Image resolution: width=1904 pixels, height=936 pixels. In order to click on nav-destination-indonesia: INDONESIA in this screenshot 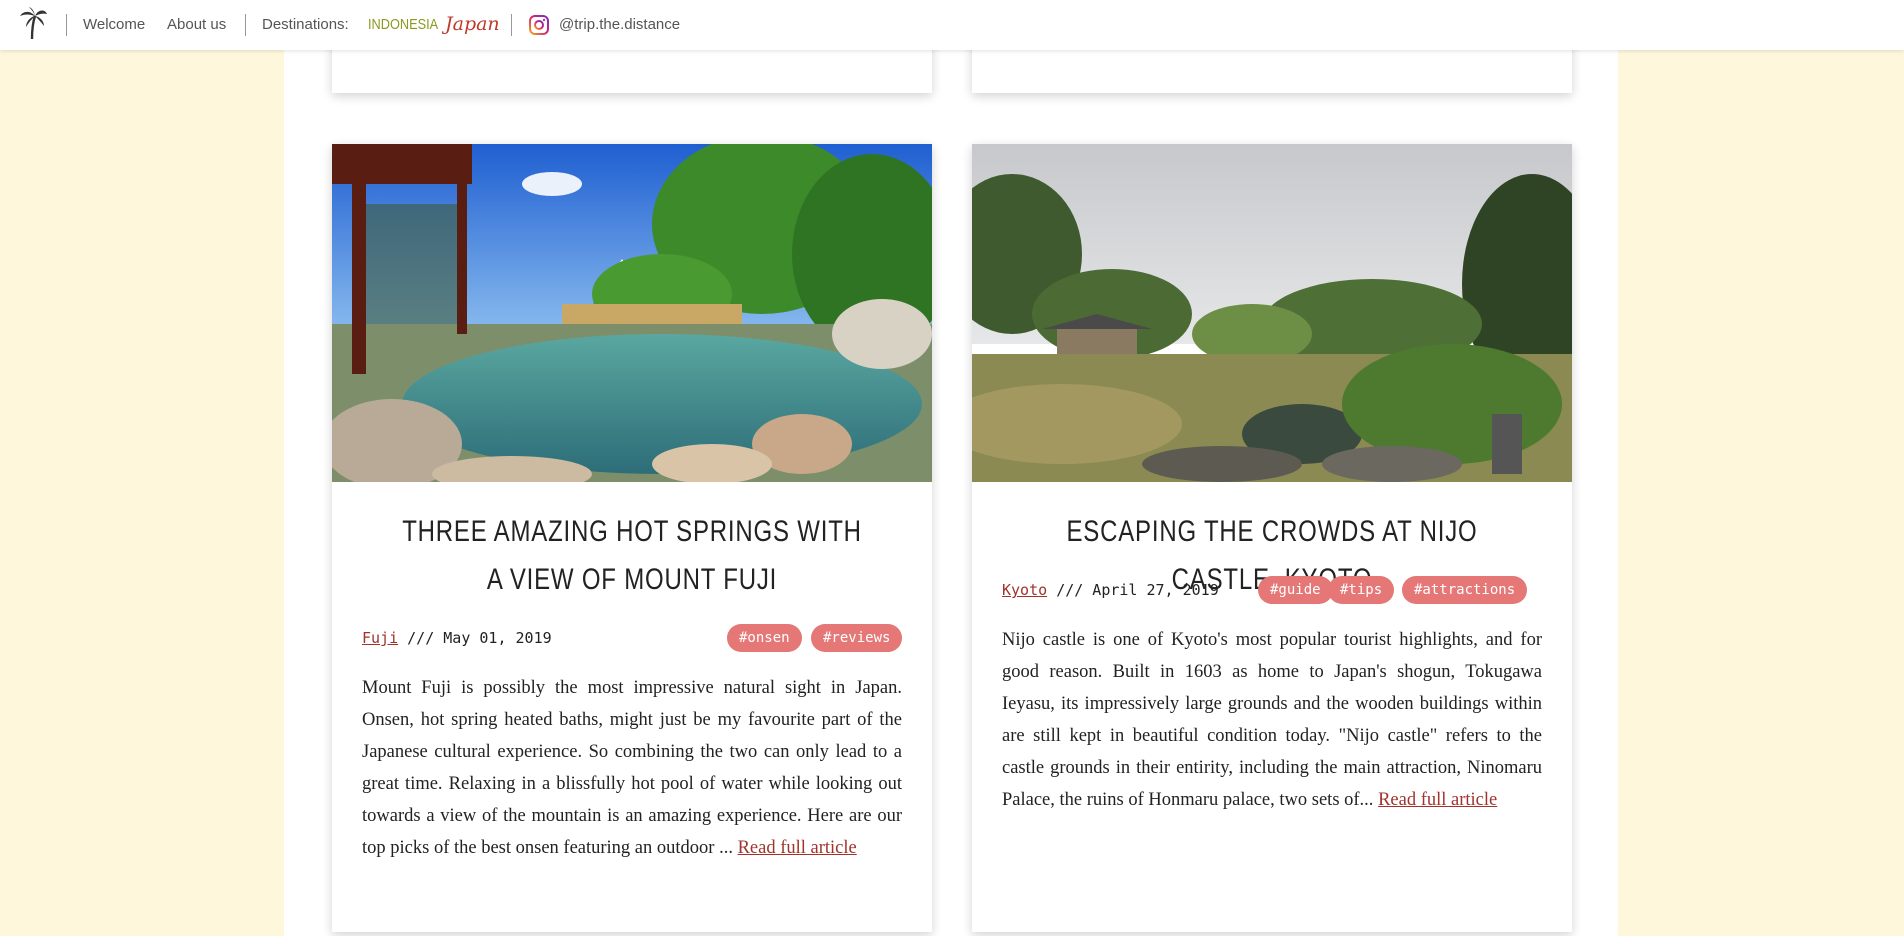, I will do `click(403, 24)`.